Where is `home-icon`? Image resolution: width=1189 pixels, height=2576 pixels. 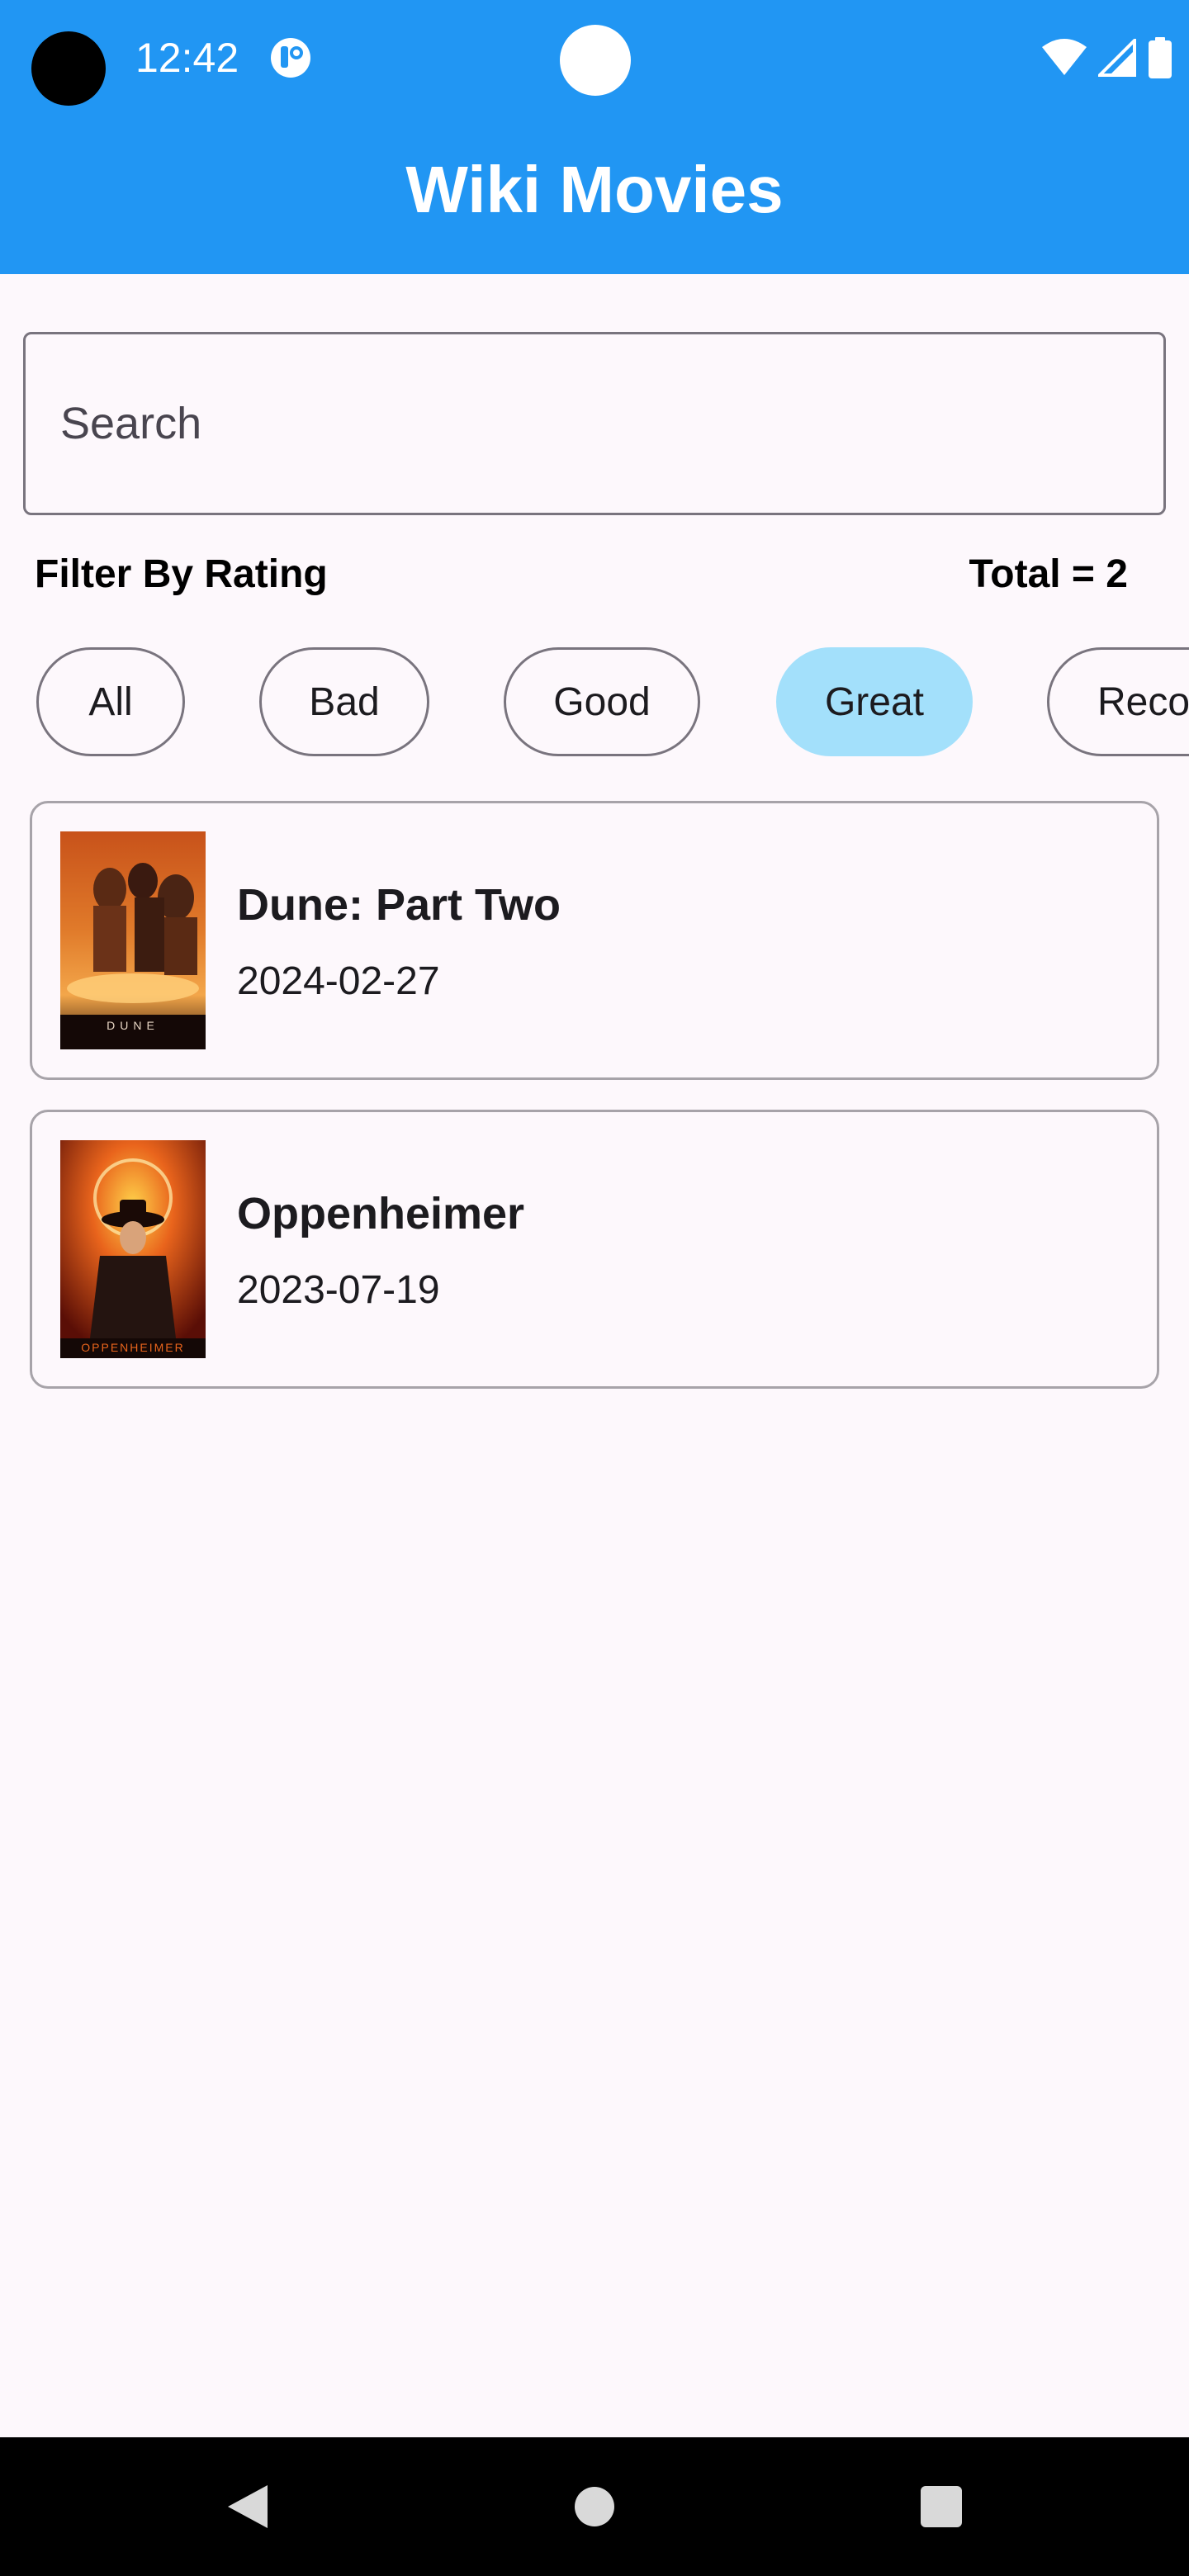
home-icon is located at coordinates (594, 2506).